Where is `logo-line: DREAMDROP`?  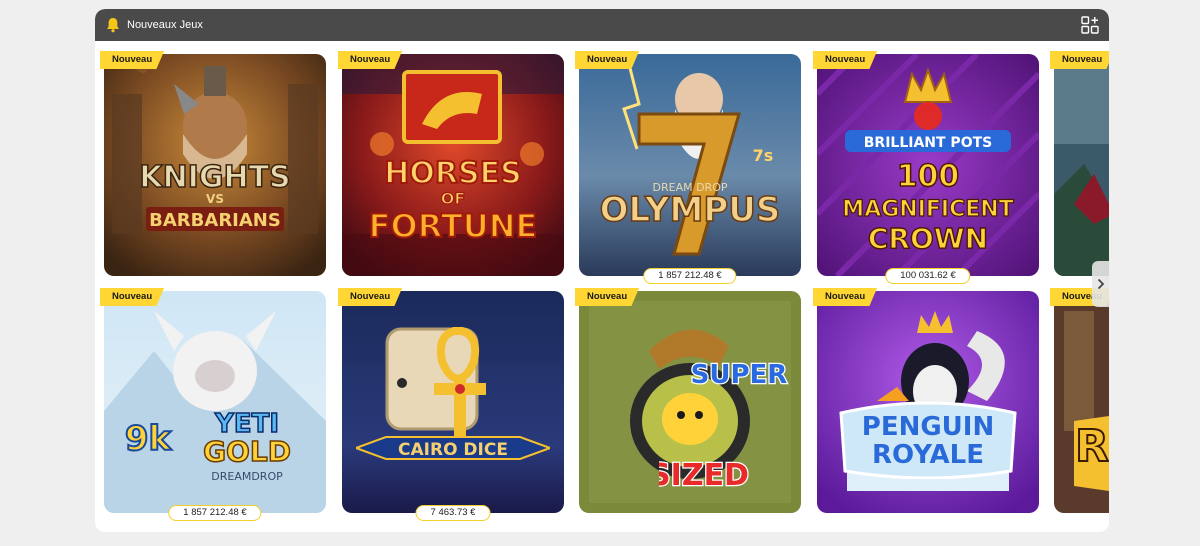 logo-line: DREAMDROP is located at coordinates (247, 476).